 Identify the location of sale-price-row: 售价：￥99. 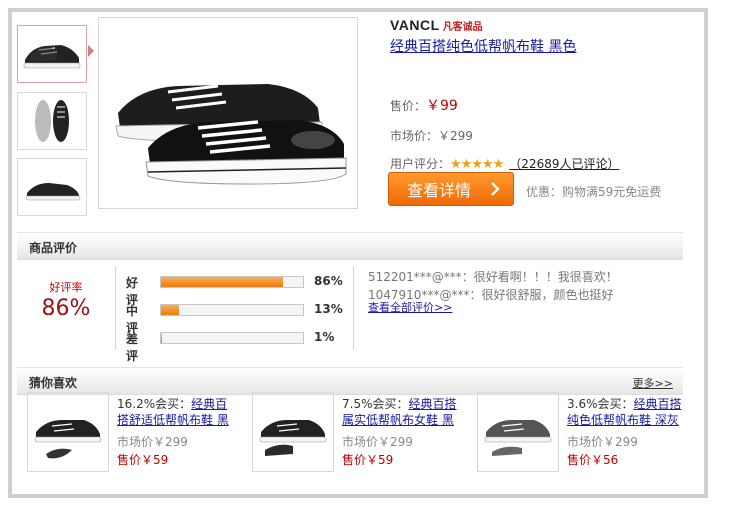
(424, 105).